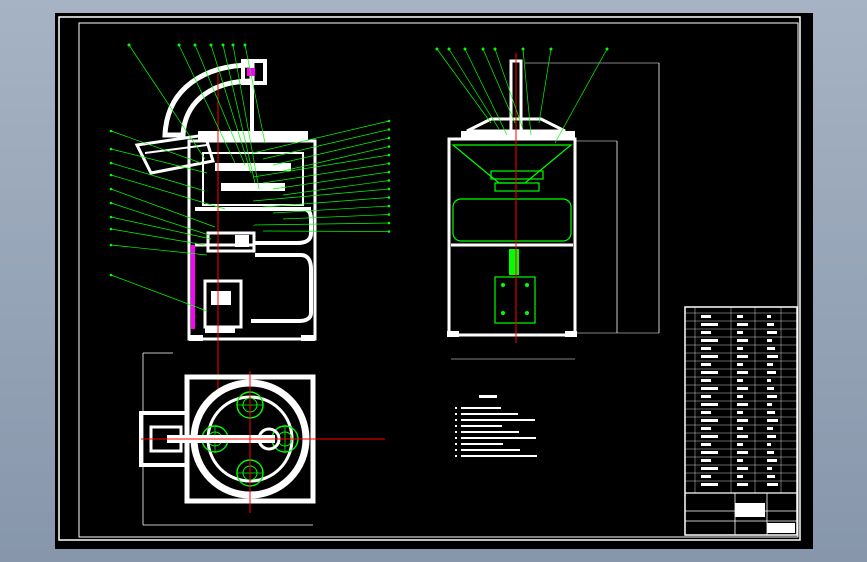  I want to click on disc-upper, so click(253, 167).